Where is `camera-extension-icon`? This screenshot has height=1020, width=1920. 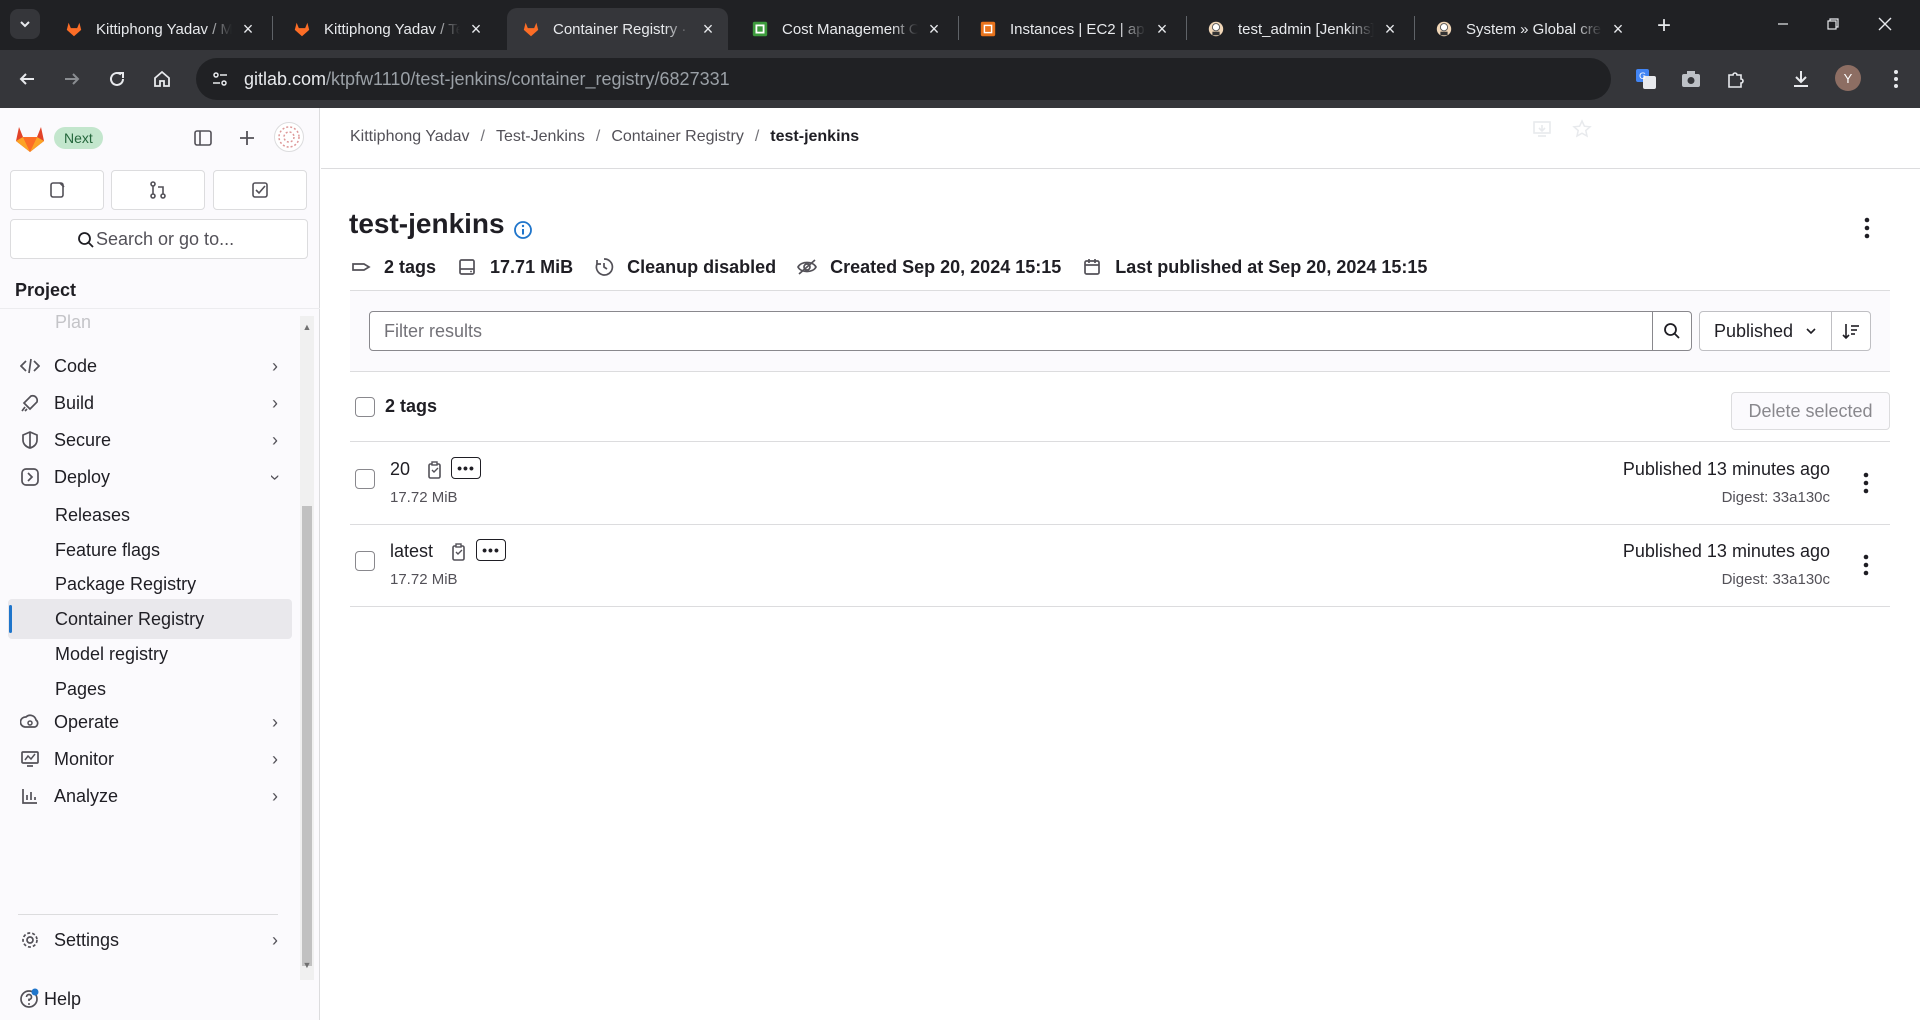 camera-extension-icon is located at coordinates (1691, 79).